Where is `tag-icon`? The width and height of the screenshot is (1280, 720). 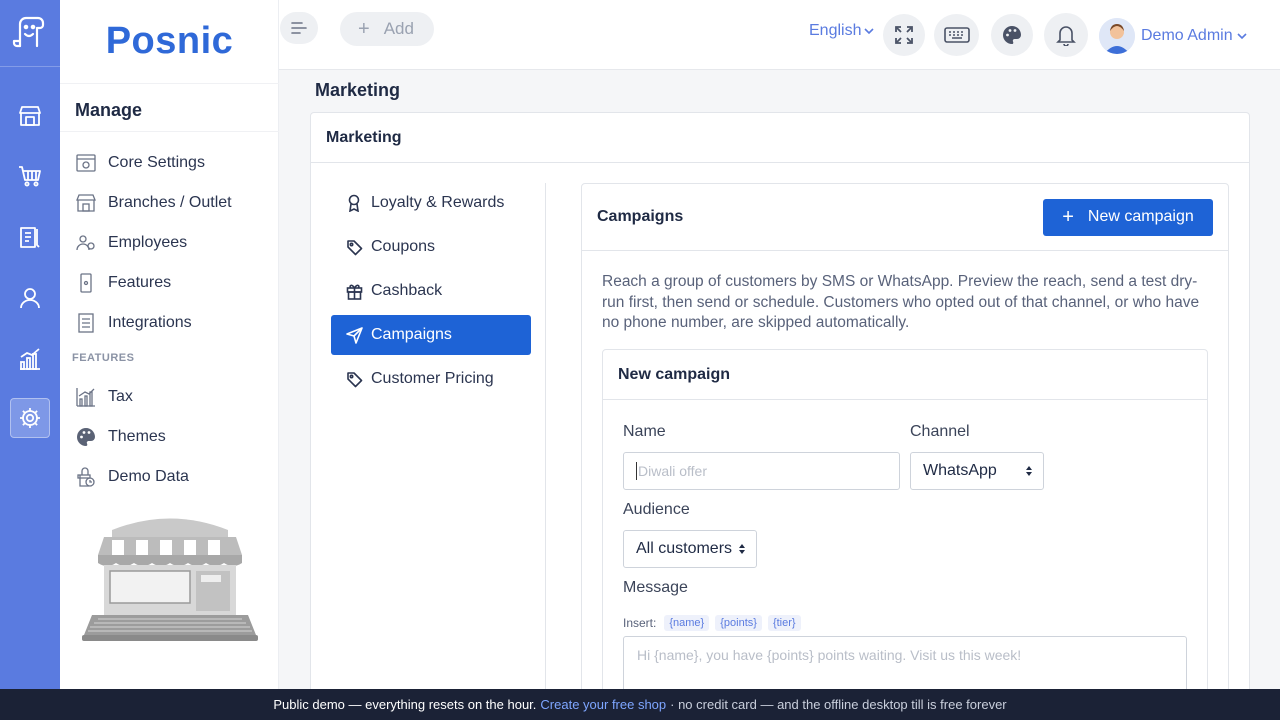
tag-icon is located at coordinates (354, 379).